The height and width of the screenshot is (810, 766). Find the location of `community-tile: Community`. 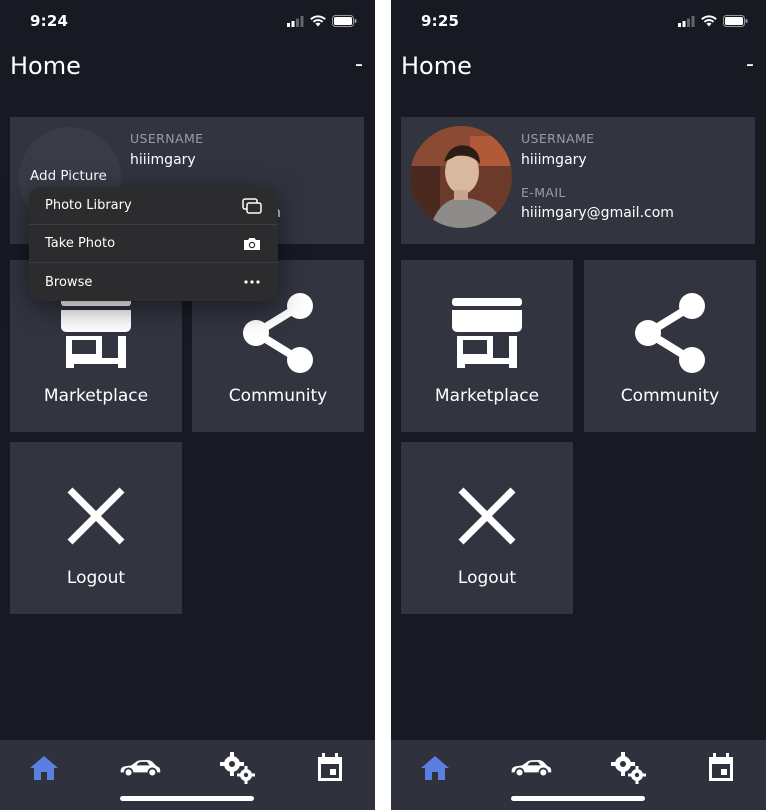

community-tile: Community is located at coordinates (670, 346).